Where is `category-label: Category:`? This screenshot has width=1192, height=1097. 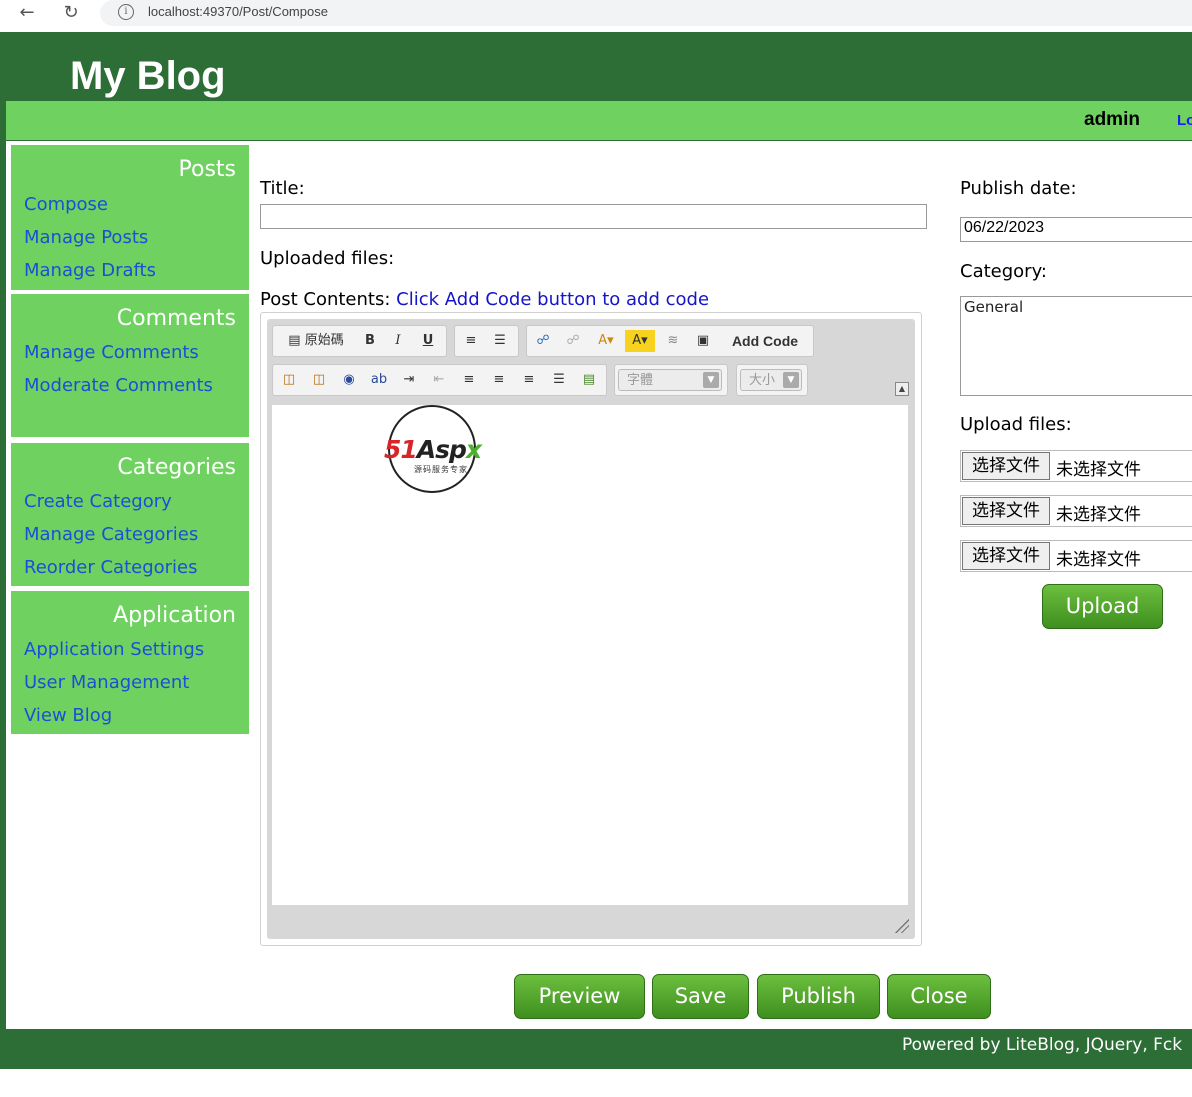
category-label: Category: is located at coordinates (1003, 271).